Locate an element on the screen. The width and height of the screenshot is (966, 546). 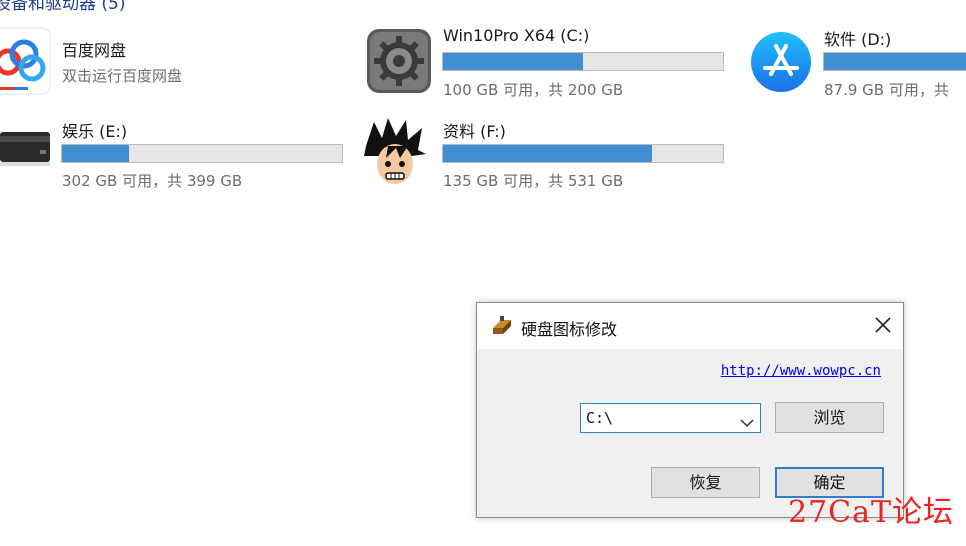
drive-name: 娱乐 (E:) is located at coordinates (95, 131).